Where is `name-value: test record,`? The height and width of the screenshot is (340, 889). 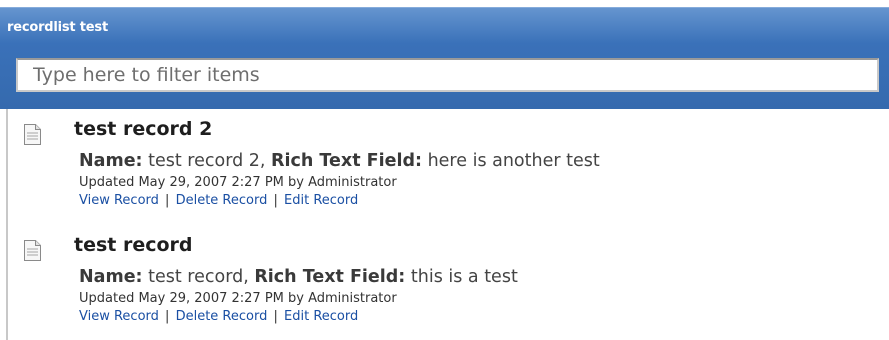 name-value: test record, is located at coordinates (198, 277).